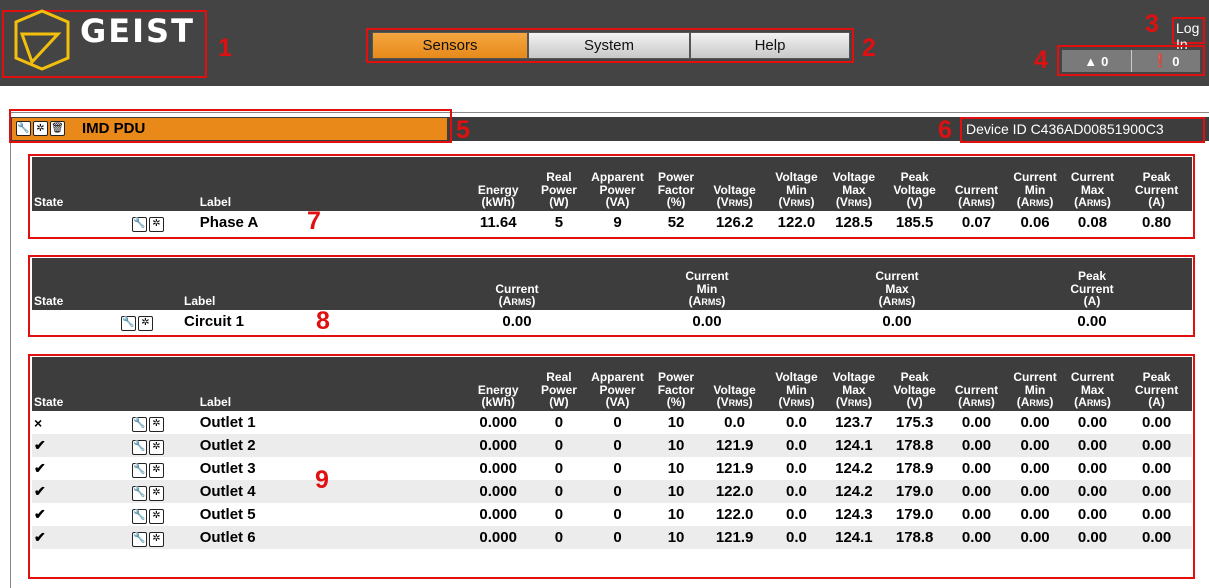 The height and width of the screenshot is (588, 1209). I want to click on alarms-count: ❗ 0, so click(1166, 61).